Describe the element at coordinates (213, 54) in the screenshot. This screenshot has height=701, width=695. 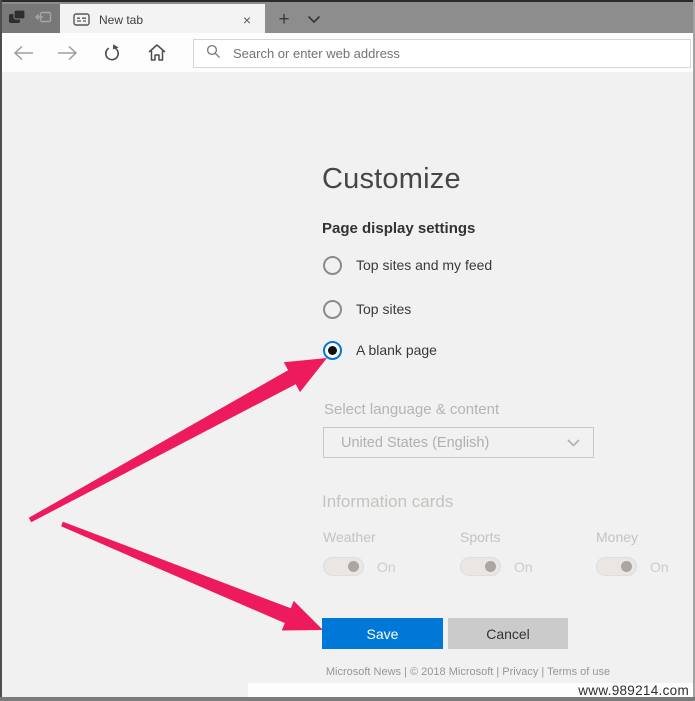
I see `search-icon` at that location.